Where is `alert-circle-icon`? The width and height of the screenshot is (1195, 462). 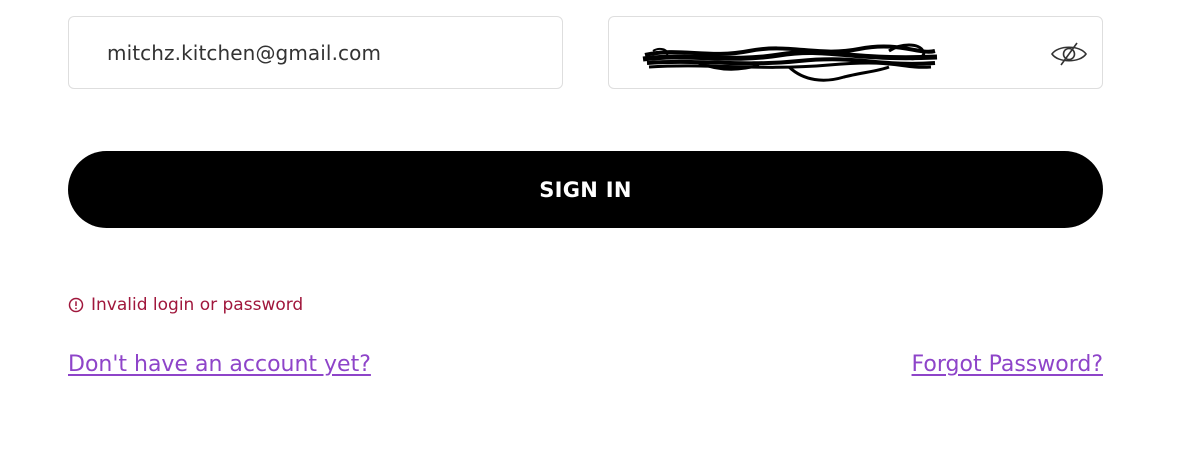
alert-circle-icon is located at coordinates (76, 305).